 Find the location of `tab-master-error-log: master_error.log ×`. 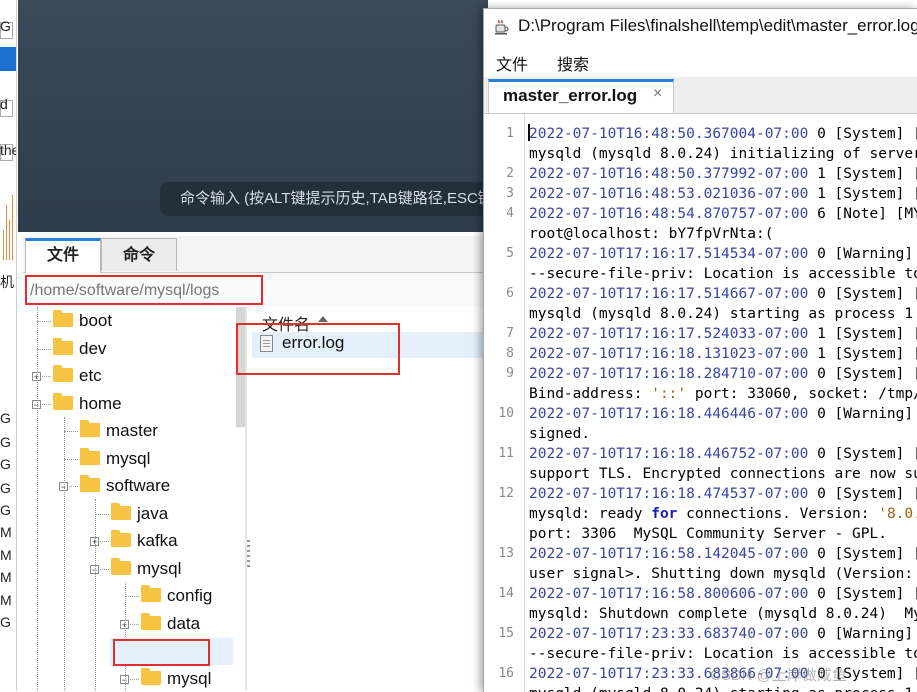

tab-master-error-log: master_error.log × is located at coordinates (581, 96).